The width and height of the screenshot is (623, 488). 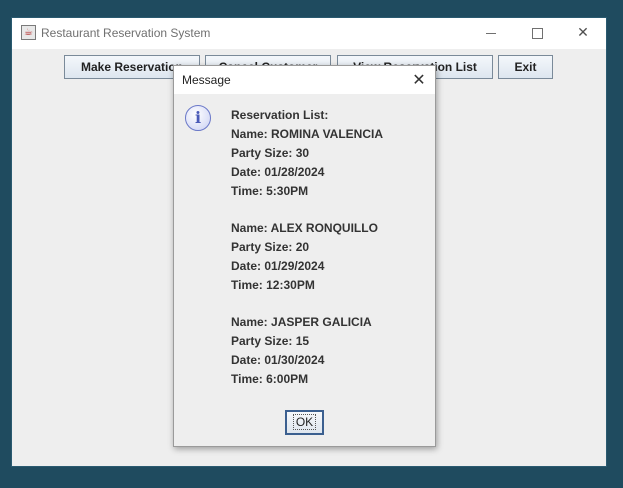 I want to click on maximize-button, so click(x=537, y=33).